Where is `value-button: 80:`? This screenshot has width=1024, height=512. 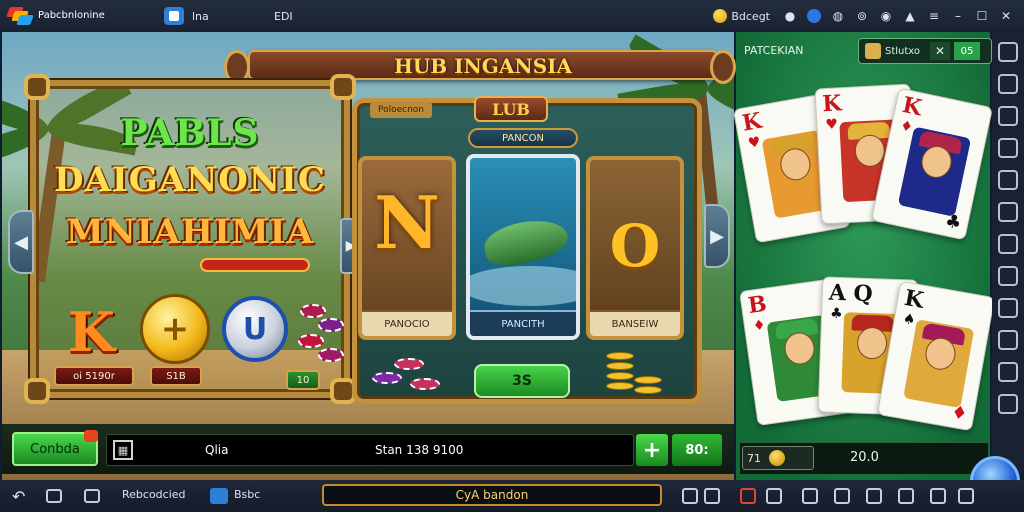
value-button: 80: is located at coordinates (697, 450).